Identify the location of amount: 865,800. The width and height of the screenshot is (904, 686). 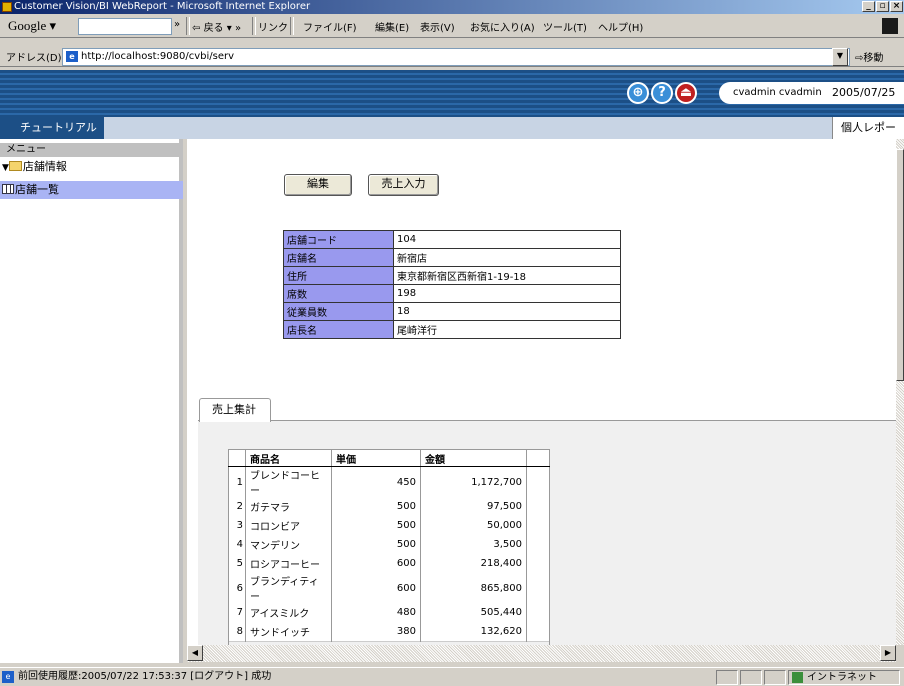
(473, 588).